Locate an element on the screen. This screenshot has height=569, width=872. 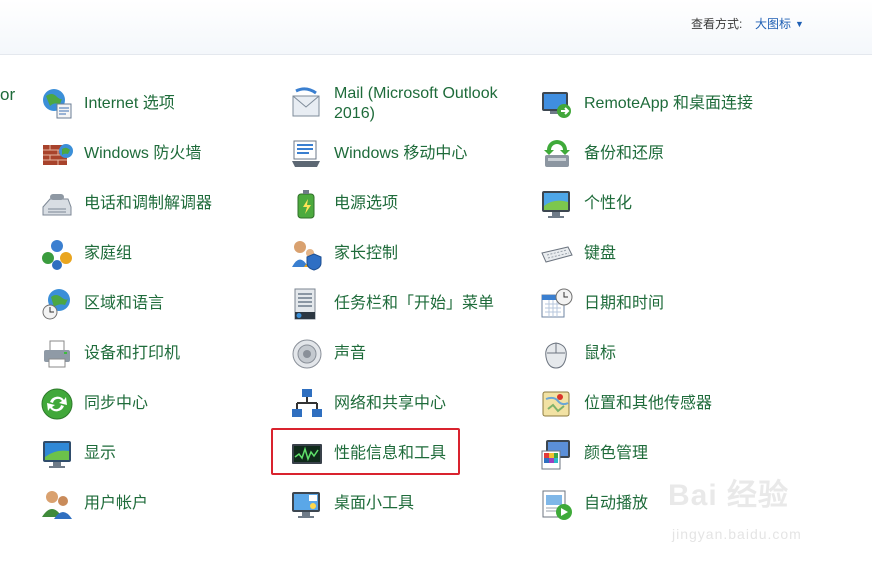
view-by-value: 大图标 is located at coordinates (773, 24).